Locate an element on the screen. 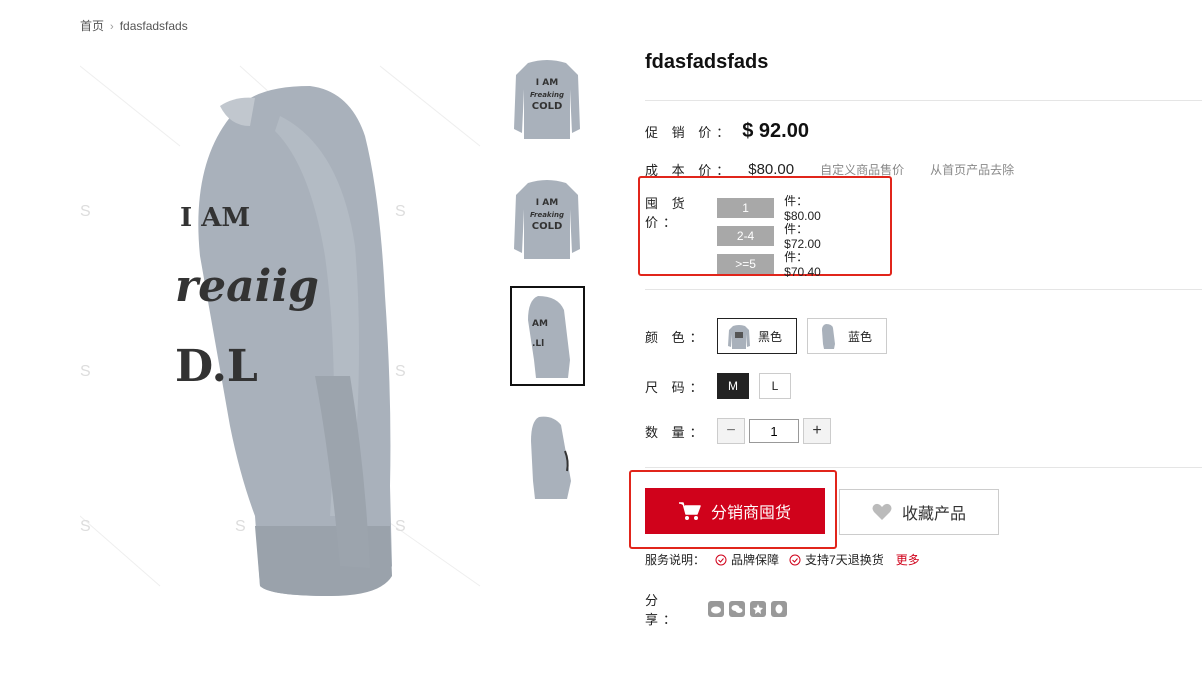 The width and height of the screenshot is (1202, 678). quantity-decrement-button: − is located at coordinates (731, 431).